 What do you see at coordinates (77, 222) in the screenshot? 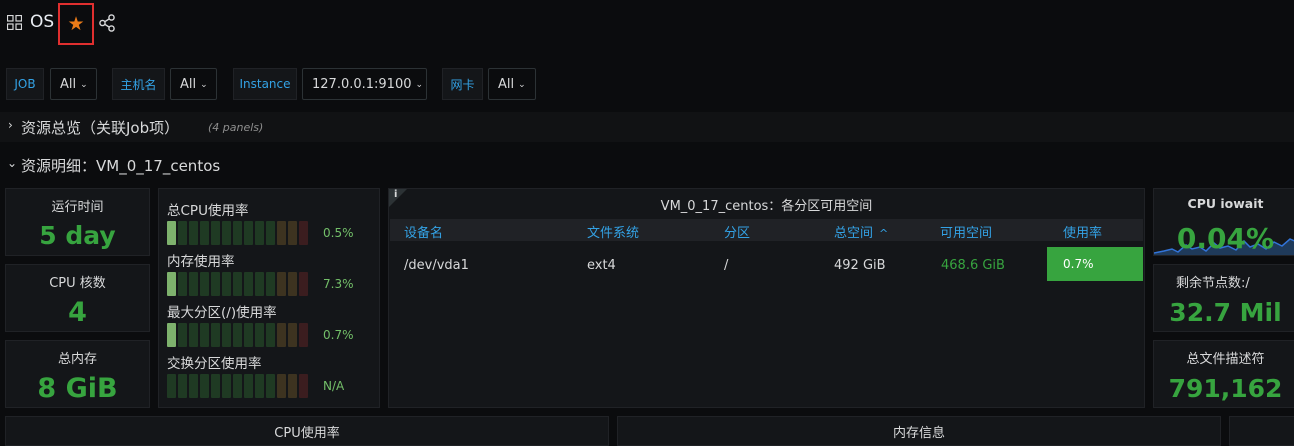
I see `stat-panel-uptime: 运行时间 5 day` at bounding box center [77, 222].